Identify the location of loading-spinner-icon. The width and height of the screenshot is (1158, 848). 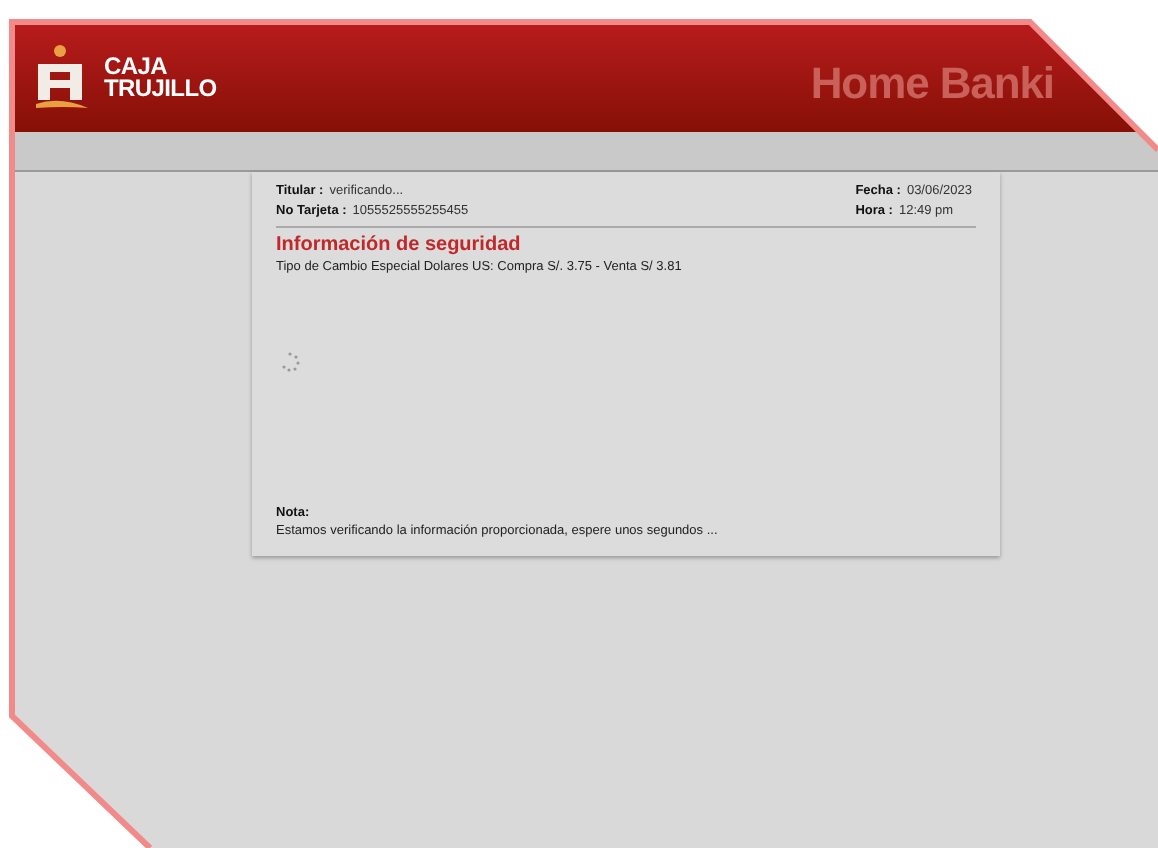
(290, 362).